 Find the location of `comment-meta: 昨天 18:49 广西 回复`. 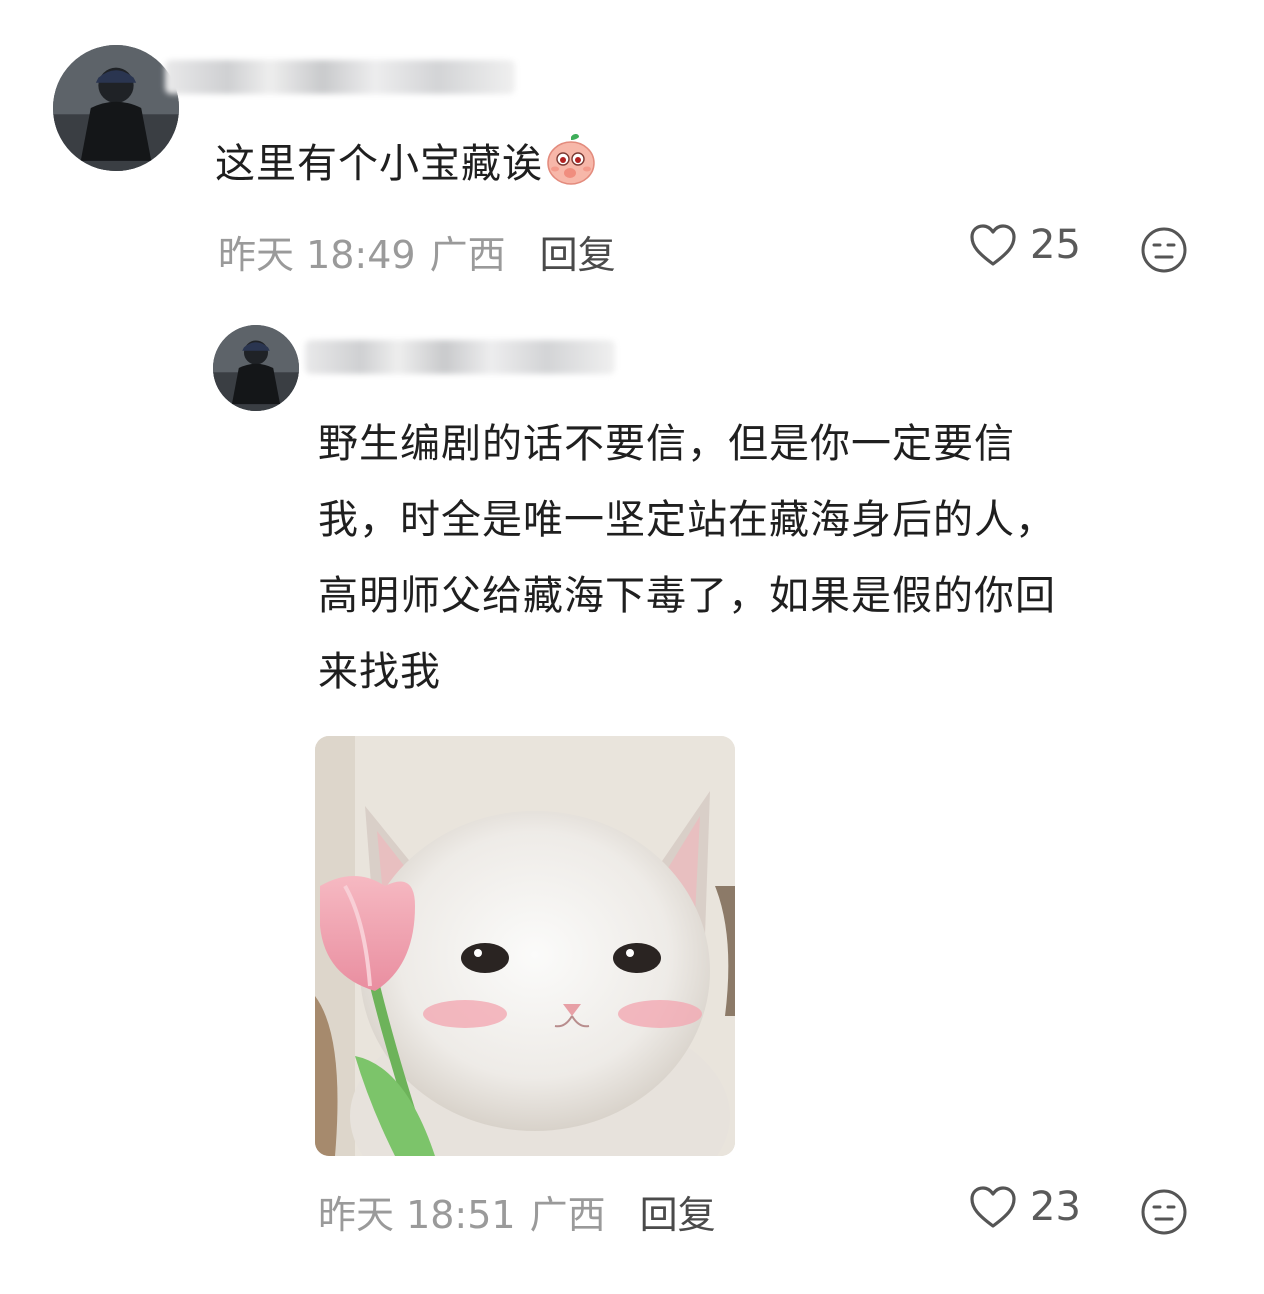

comment-meta: 昨天 18:49 广西 回复 is located at coordinates (417, 251).